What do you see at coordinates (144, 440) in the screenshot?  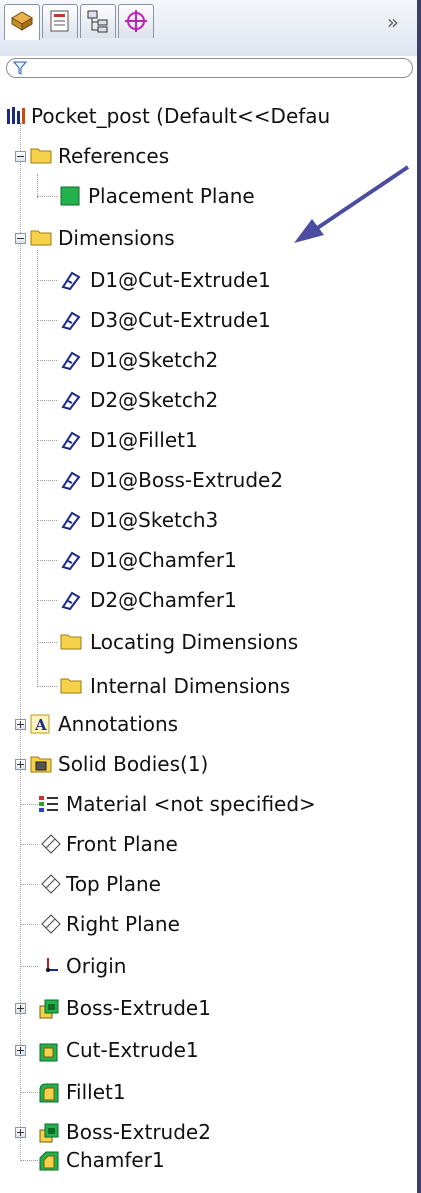 I see `dimension-label: D1@Fillet1` at bounding box center [144, 440].